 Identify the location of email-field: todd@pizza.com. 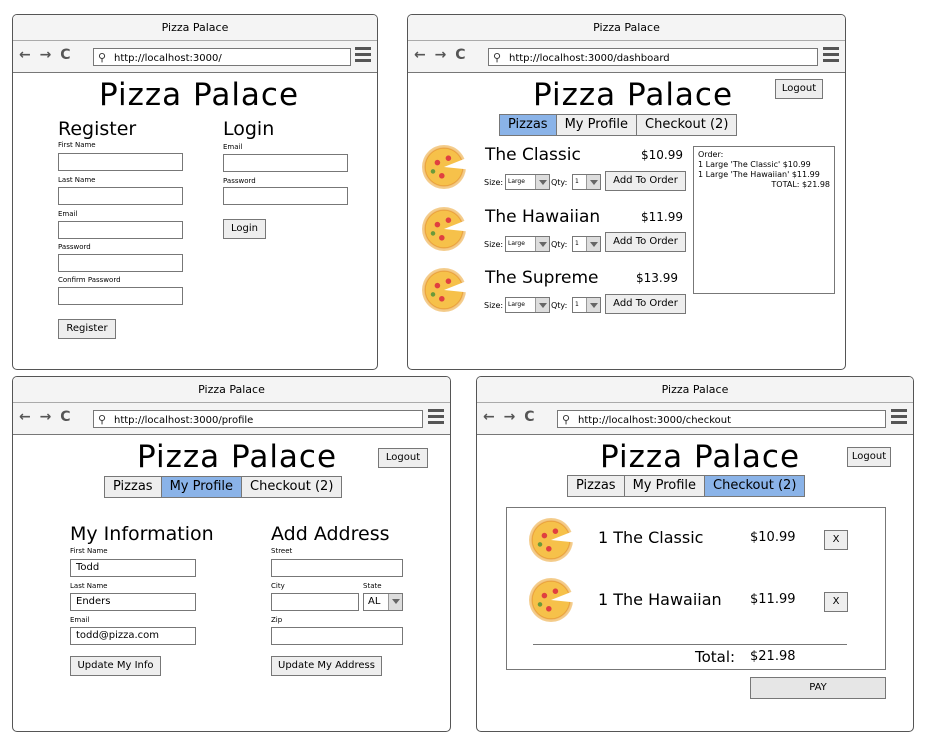
(133, 636).